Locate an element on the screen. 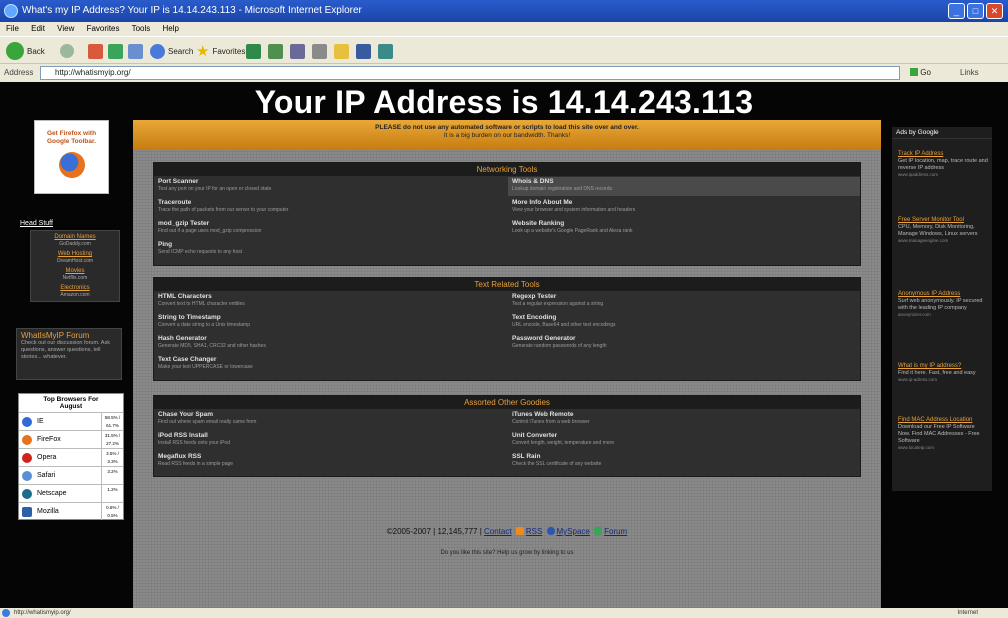  sponsor-url: GoDaddy.com is located at coordinates (75, 244).